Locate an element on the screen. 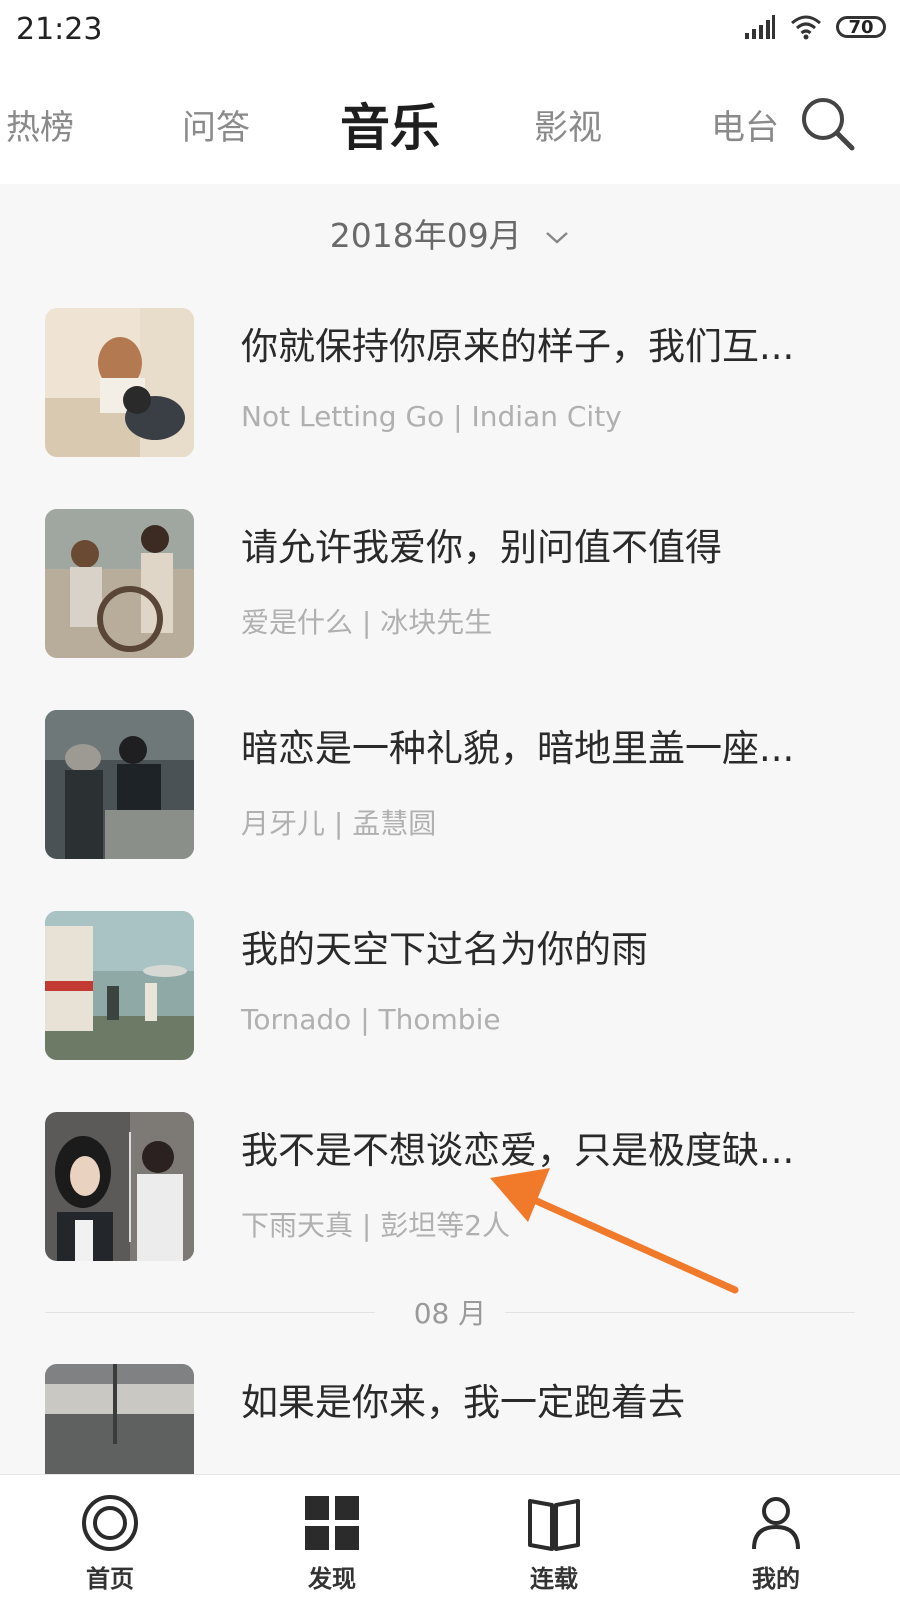  wifi-icon is located at coordinates (806, 27).